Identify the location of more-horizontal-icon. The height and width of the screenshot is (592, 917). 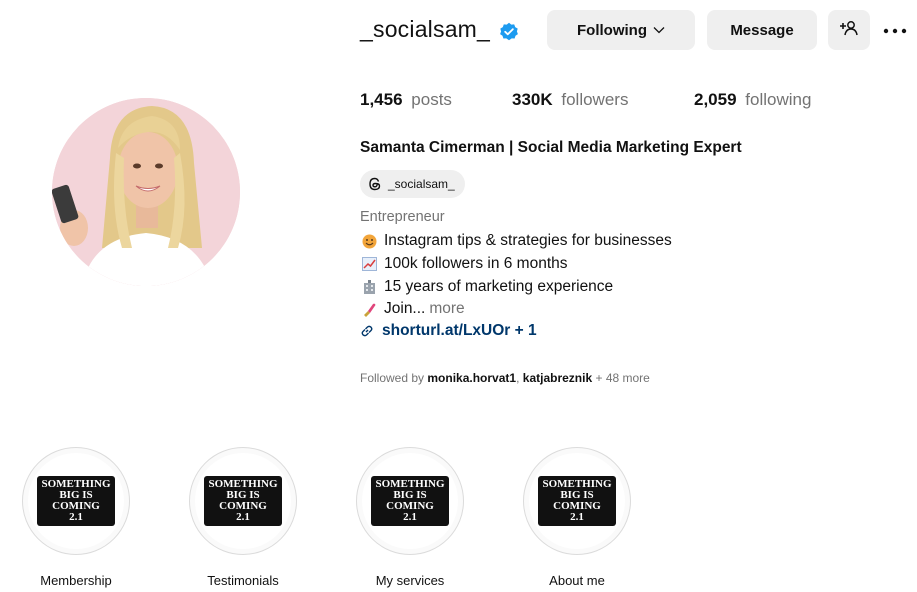
(895, 30).